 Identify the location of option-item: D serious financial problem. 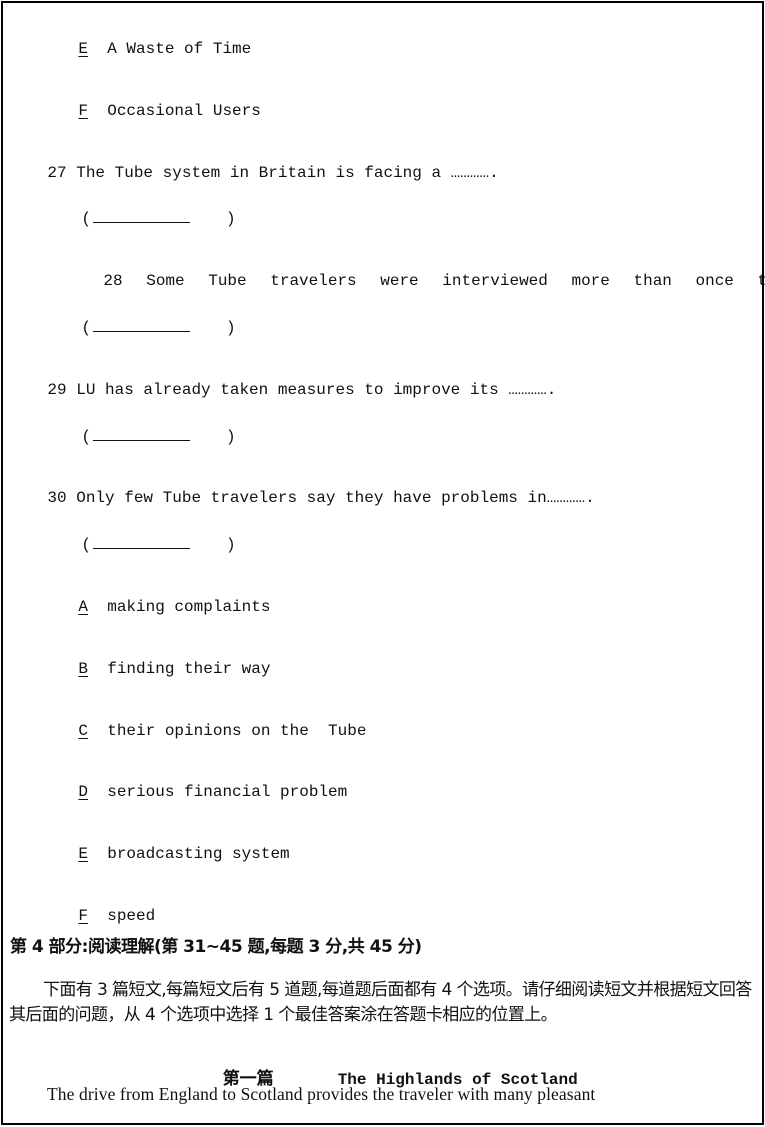
(193, 792).